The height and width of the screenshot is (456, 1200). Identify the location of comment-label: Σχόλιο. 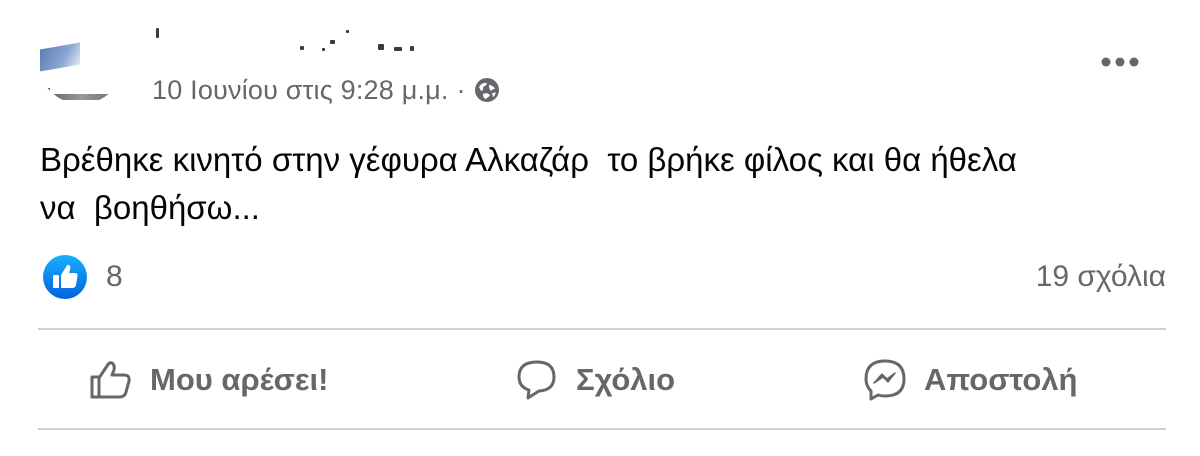
(626, 379).